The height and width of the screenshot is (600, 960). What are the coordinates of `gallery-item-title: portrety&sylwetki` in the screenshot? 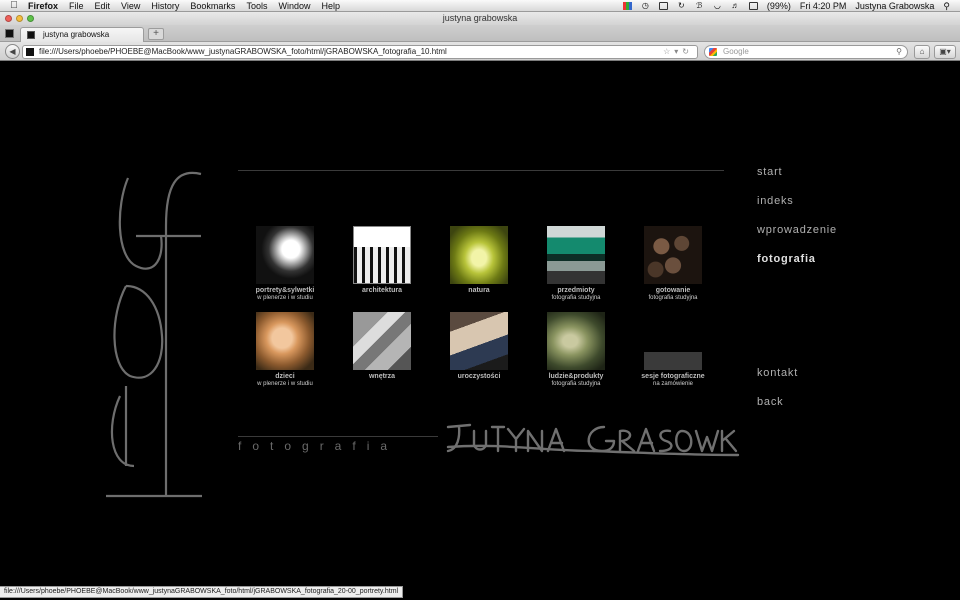 It's located at (285, 291).